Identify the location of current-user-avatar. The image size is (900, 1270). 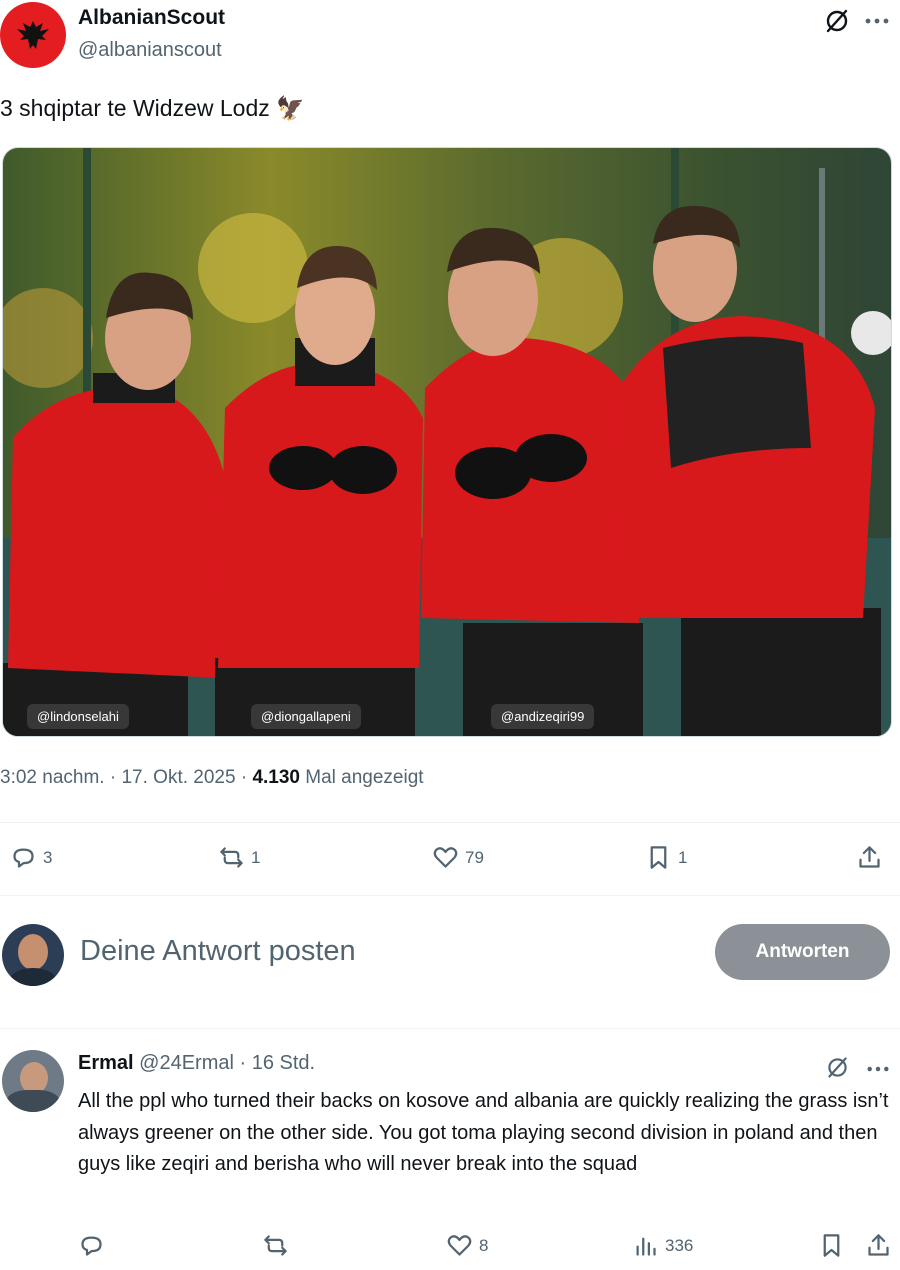
(33, 955).